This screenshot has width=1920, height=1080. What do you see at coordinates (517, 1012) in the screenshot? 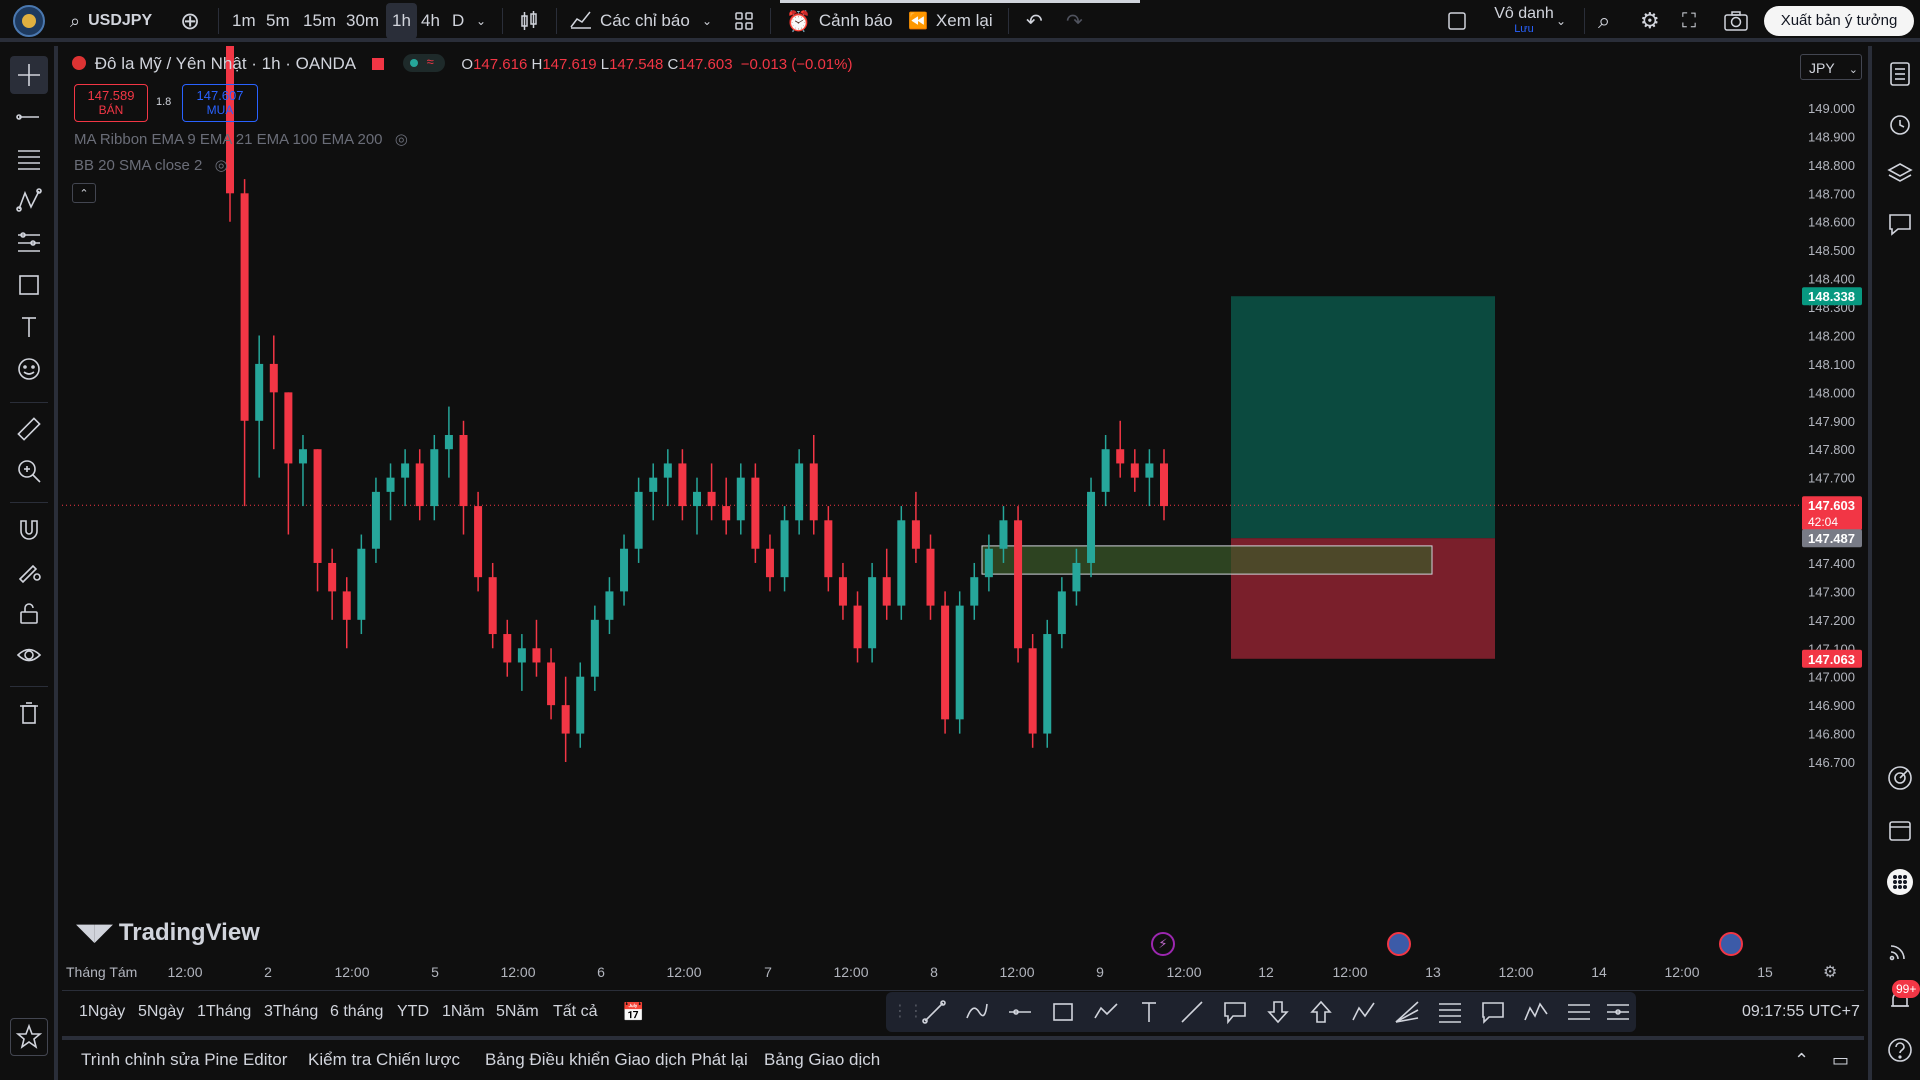
I see `range-5y: 5Năm` at bounding box center [517, 1012].